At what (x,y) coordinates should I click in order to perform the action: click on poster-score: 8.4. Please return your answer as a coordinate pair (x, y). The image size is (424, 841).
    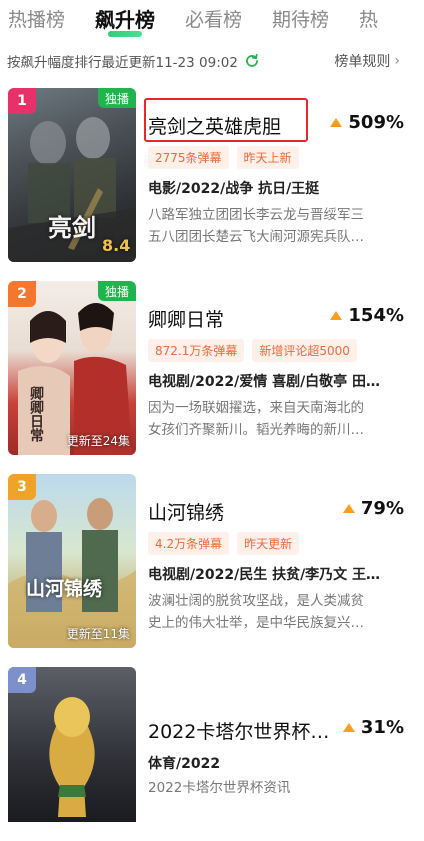
    Looking at the image, I should click on (116, 245).